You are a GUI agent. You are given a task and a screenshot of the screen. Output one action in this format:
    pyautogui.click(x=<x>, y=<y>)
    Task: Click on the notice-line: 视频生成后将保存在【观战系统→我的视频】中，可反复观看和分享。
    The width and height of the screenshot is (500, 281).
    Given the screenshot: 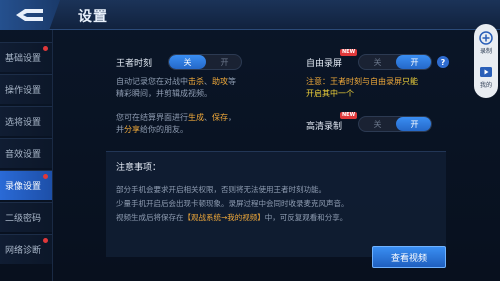 What is the action you would take?
    pyautogui.click(x=231, y=217)
    